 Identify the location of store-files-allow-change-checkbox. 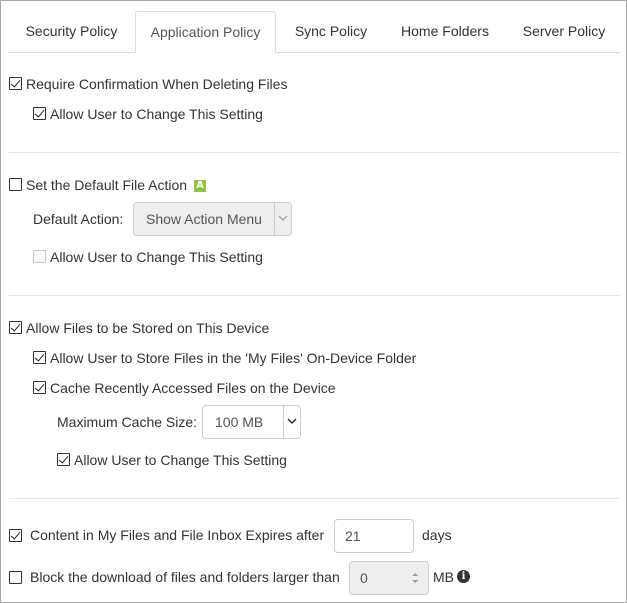
(63, 459).